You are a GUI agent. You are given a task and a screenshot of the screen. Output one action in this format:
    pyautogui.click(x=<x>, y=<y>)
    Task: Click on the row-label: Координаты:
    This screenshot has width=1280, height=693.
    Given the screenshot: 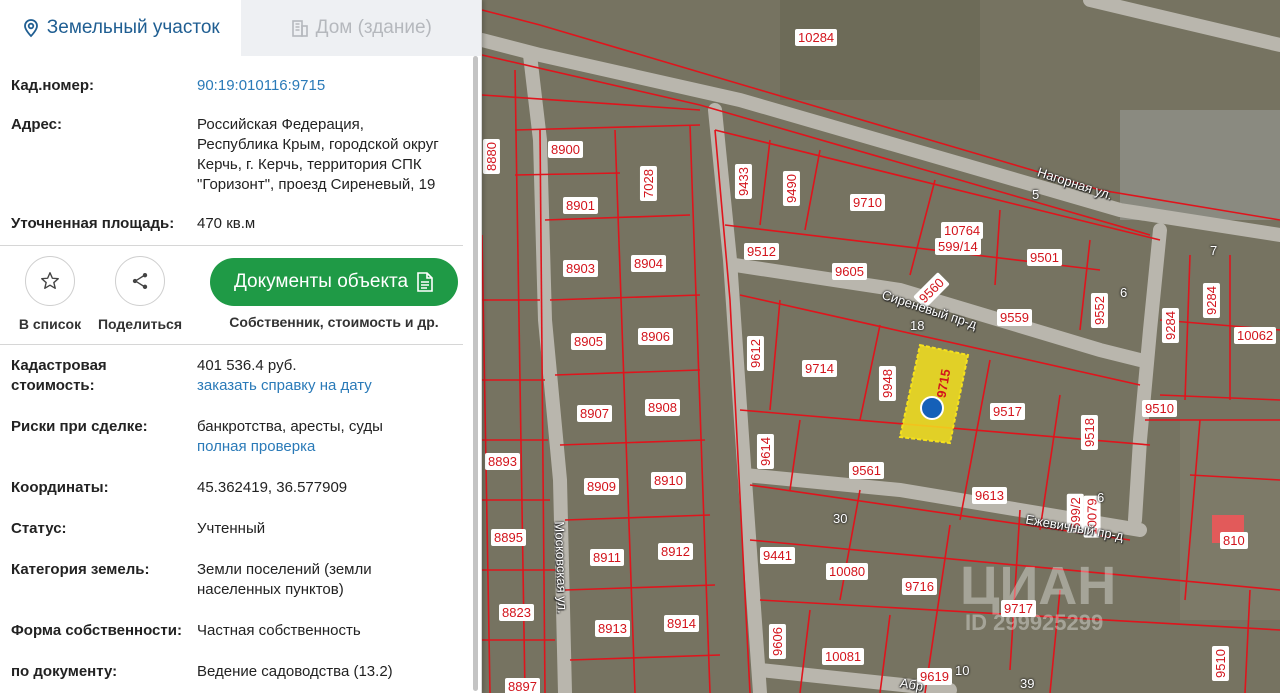 What is the action you would take?
    pyautogui.click(x=60, y=487)
    